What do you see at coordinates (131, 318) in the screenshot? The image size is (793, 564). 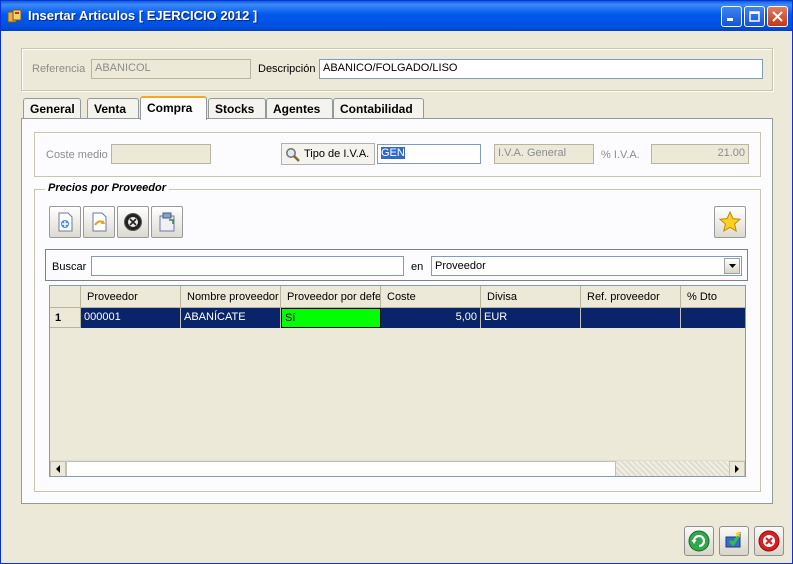 I see `cell-proveedor: 000001` at bounding box center [131, 318].